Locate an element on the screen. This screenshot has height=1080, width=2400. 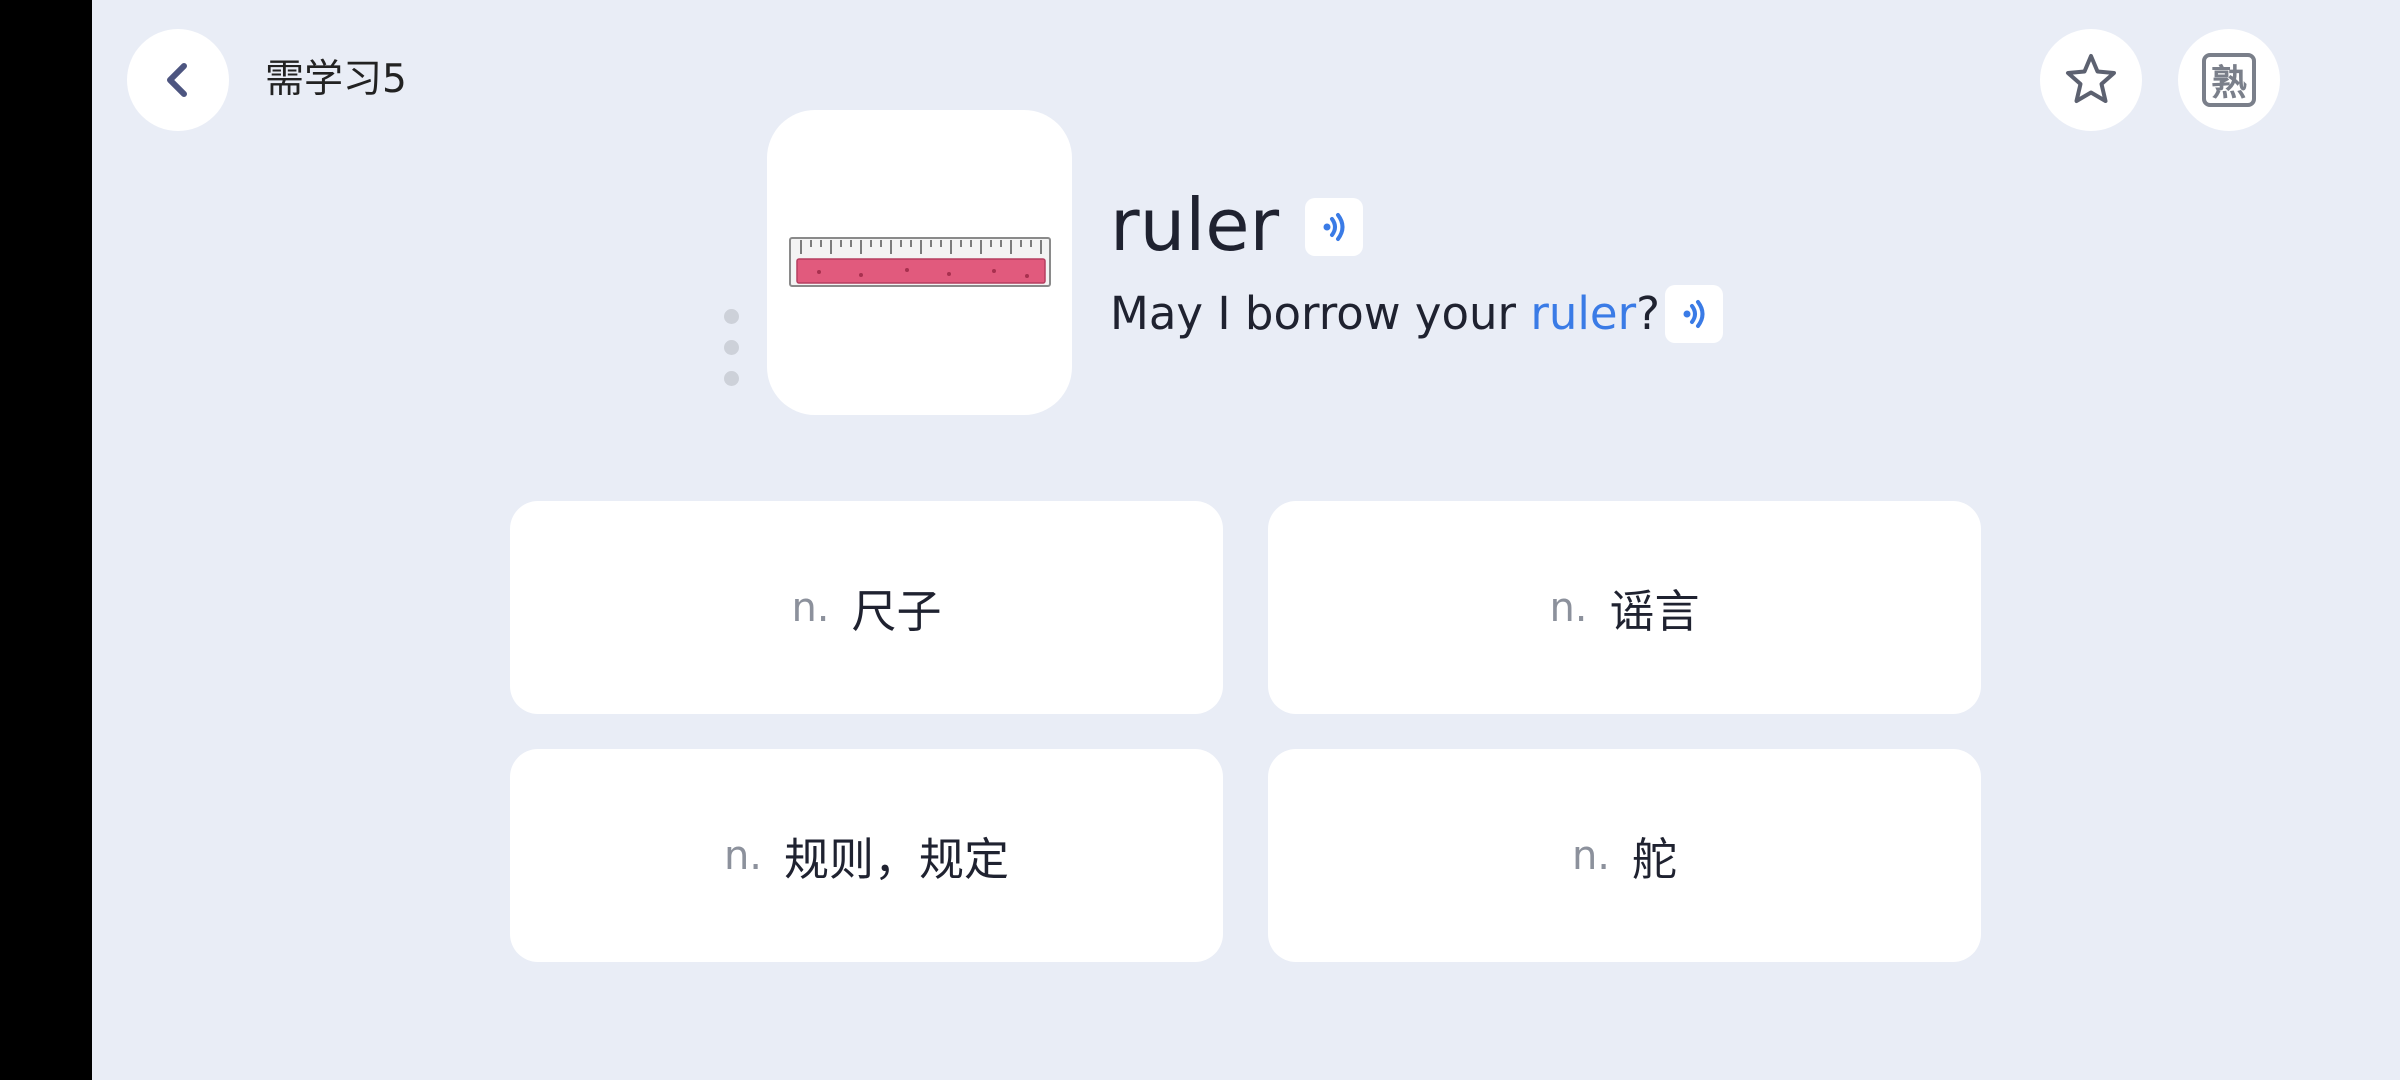
sentence-prefix: May I borrow your is located at coordinates (1320, 313).